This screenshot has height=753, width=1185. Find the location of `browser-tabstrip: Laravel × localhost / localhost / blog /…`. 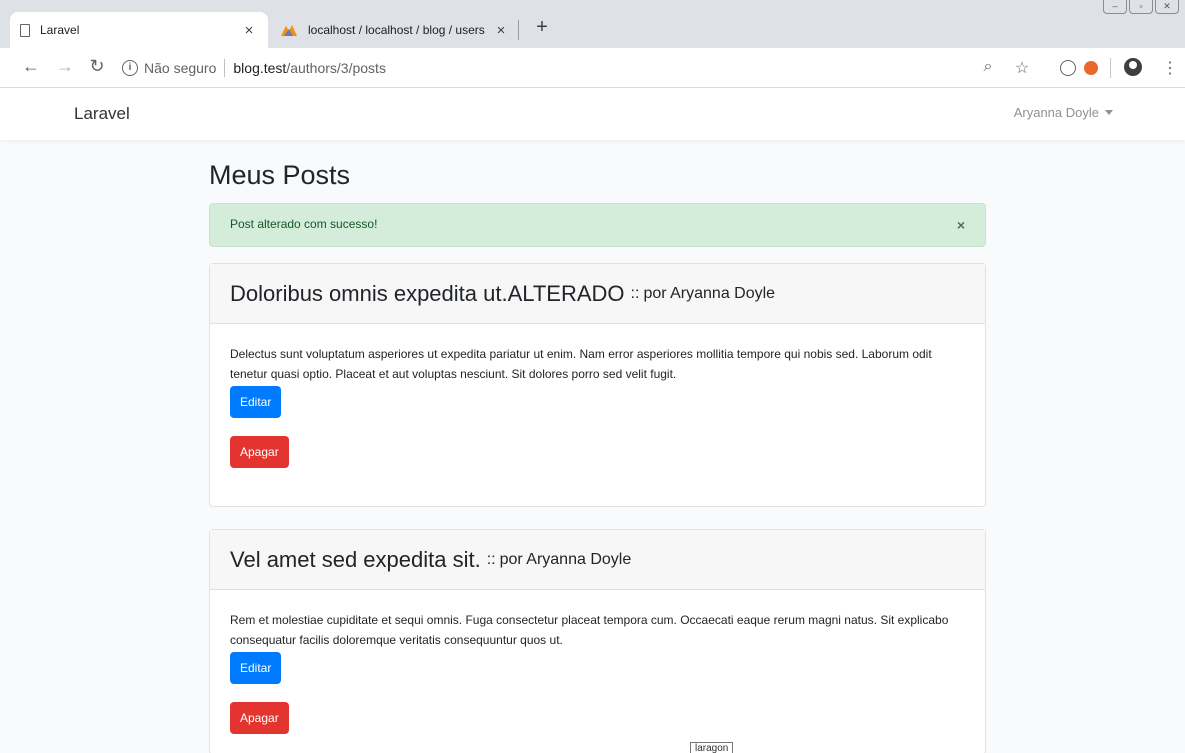

browser-tabstrip: Laravel × localhost / localhost / blog /… is located at coordinates (592, 24).